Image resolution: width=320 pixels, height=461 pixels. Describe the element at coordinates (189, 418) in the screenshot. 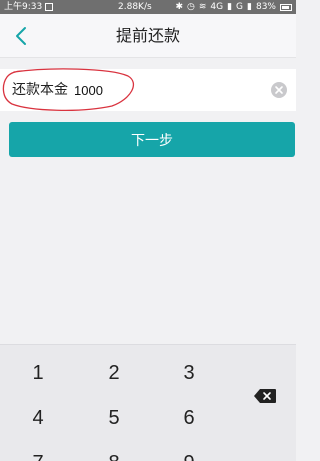

I see `key-6: 6` at that location.